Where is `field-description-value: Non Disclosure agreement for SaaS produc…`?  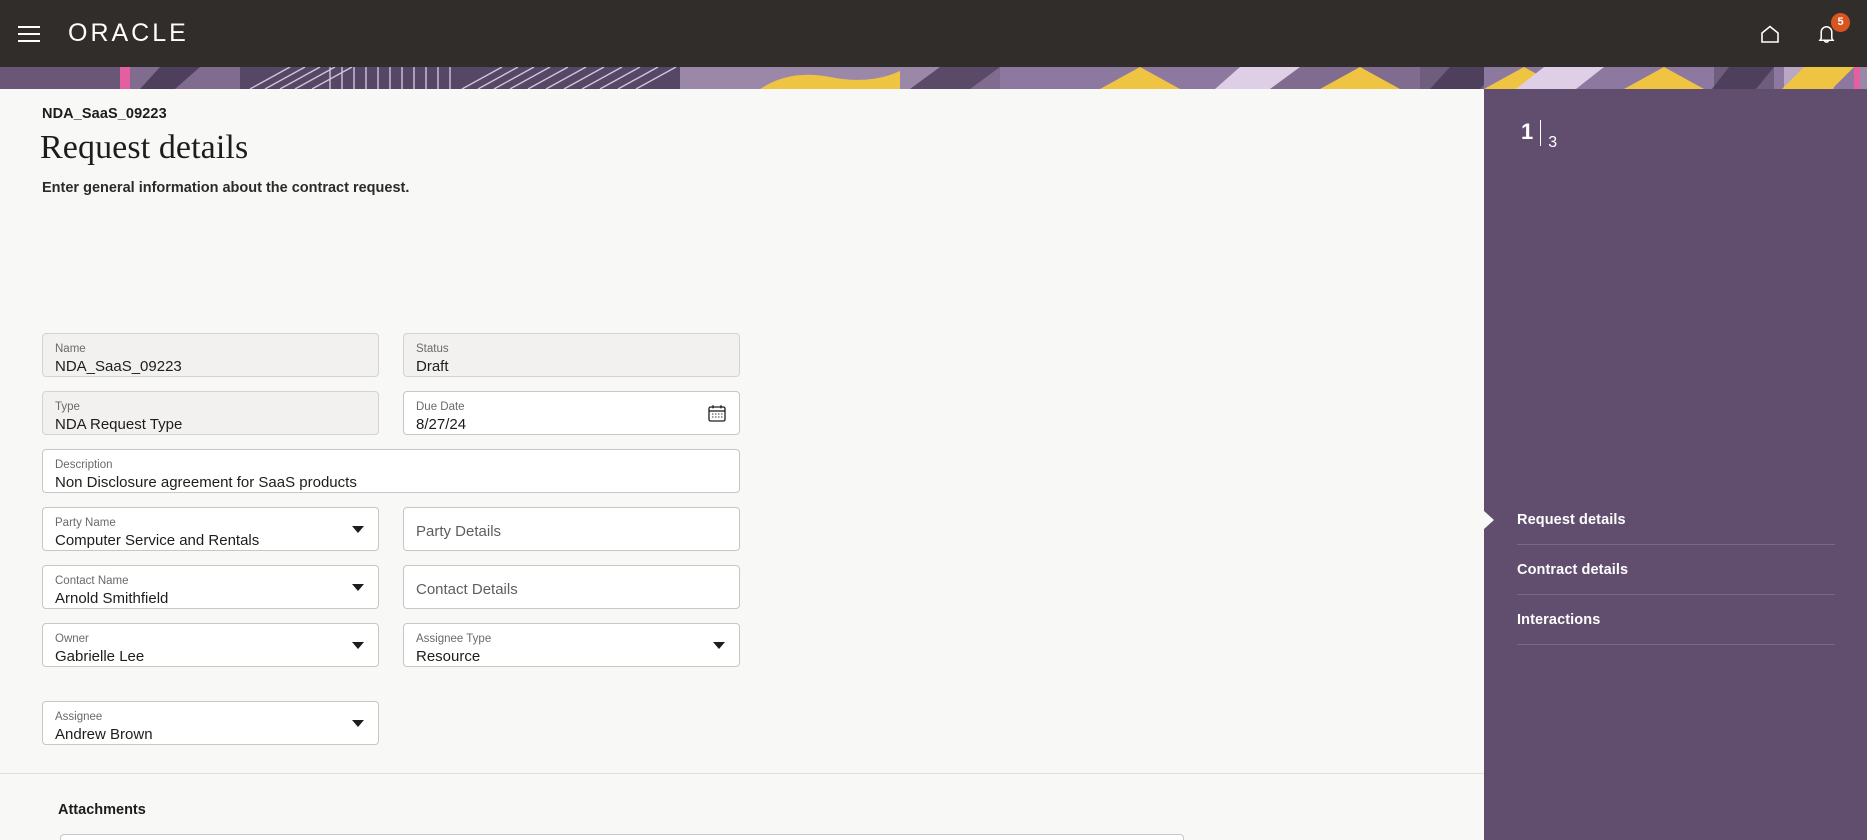 field-description-value: Non Disclosure agreement for SaaS produc… is located at coordinates (206, 482).